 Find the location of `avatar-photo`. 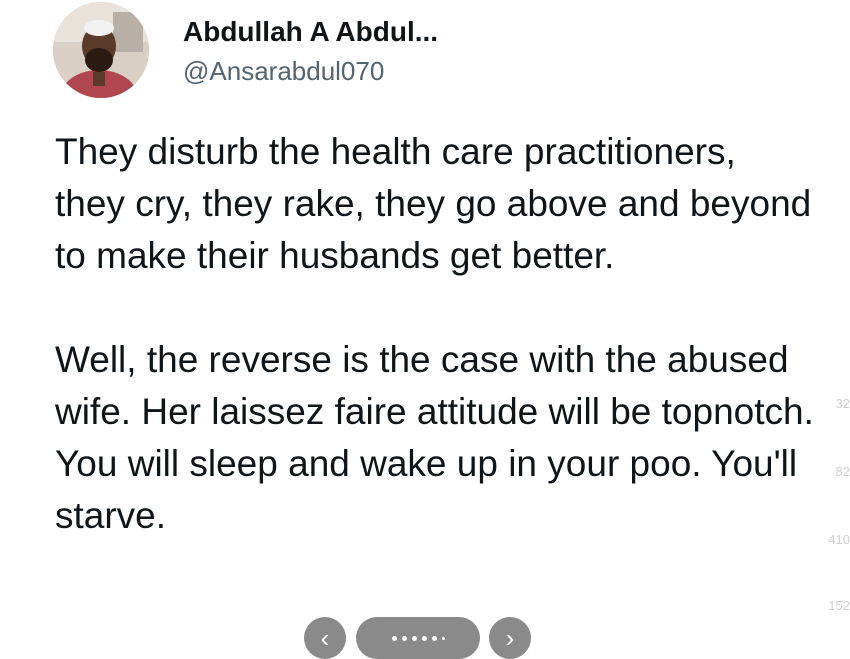

avatar-photo is located at coordinates (101, 50).